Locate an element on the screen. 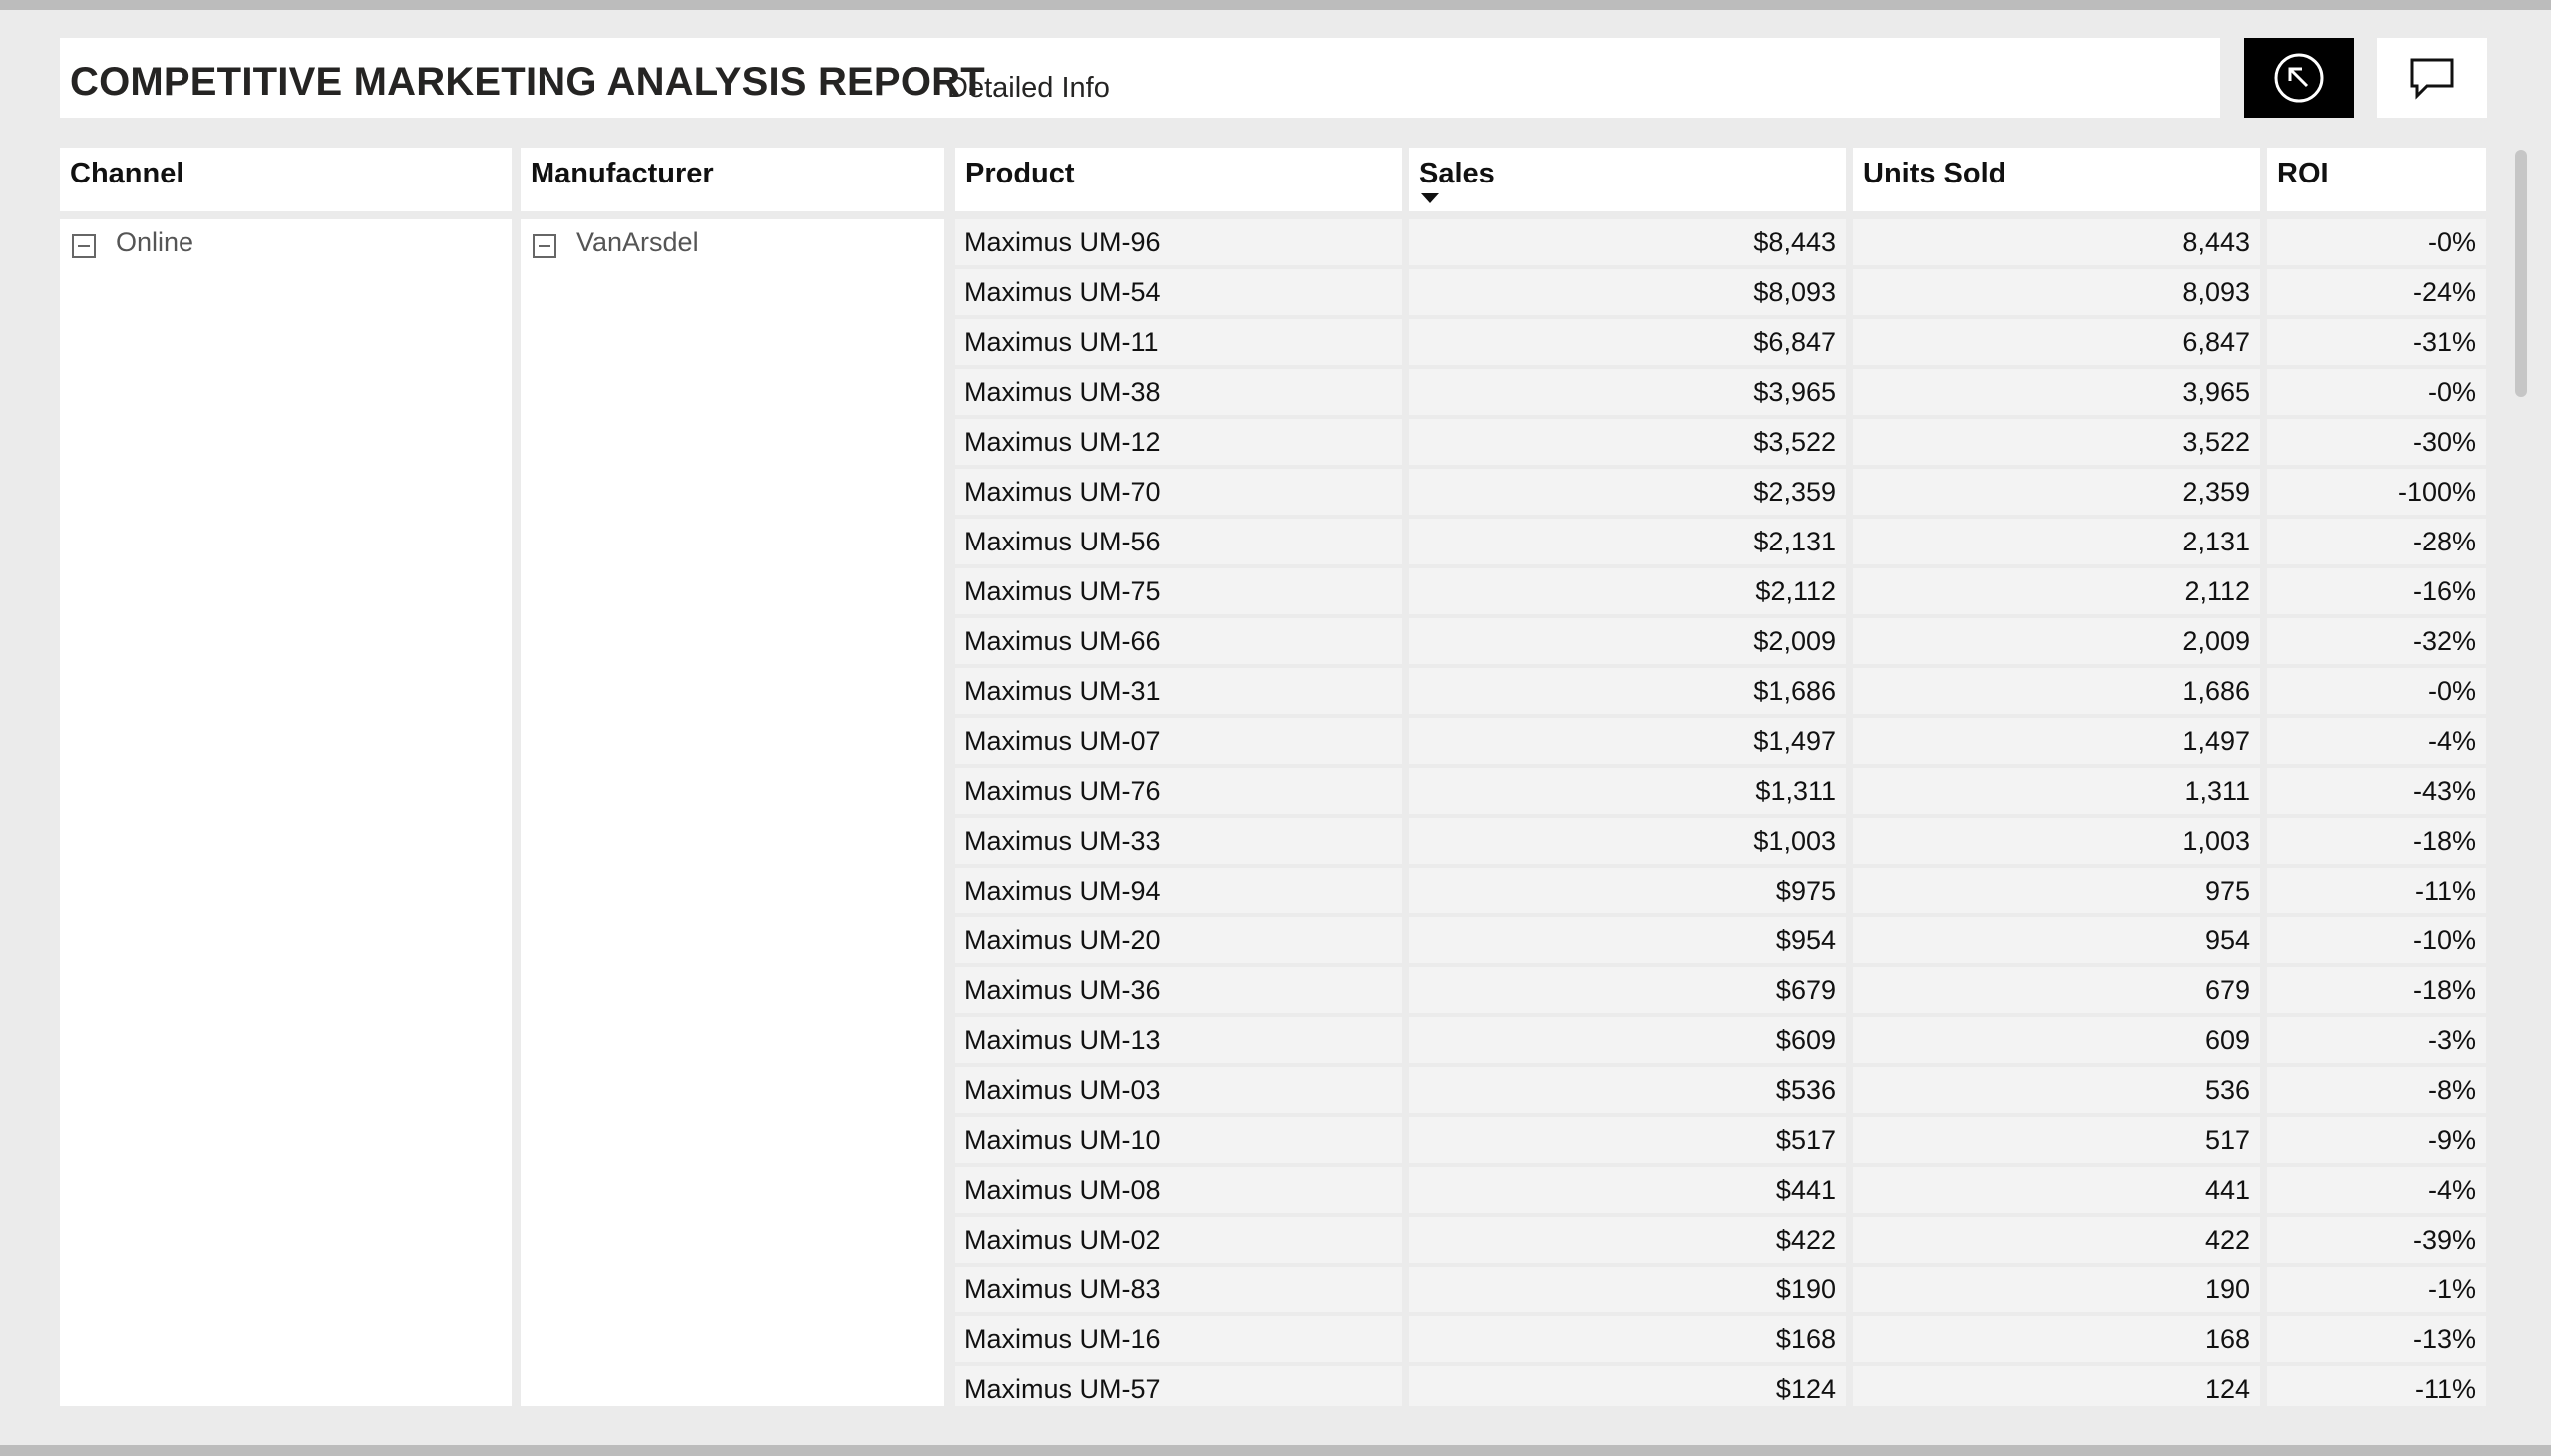 The height and width of the screenshot is (1456, 2551). sales-cell: $168 is located at coordinates (1628, 1339).